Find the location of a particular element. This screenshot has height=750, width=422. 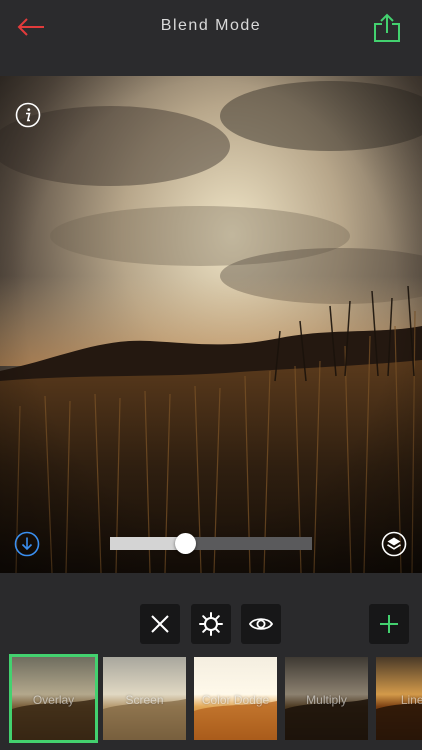

download-icon is located at coordinates (27, 544).